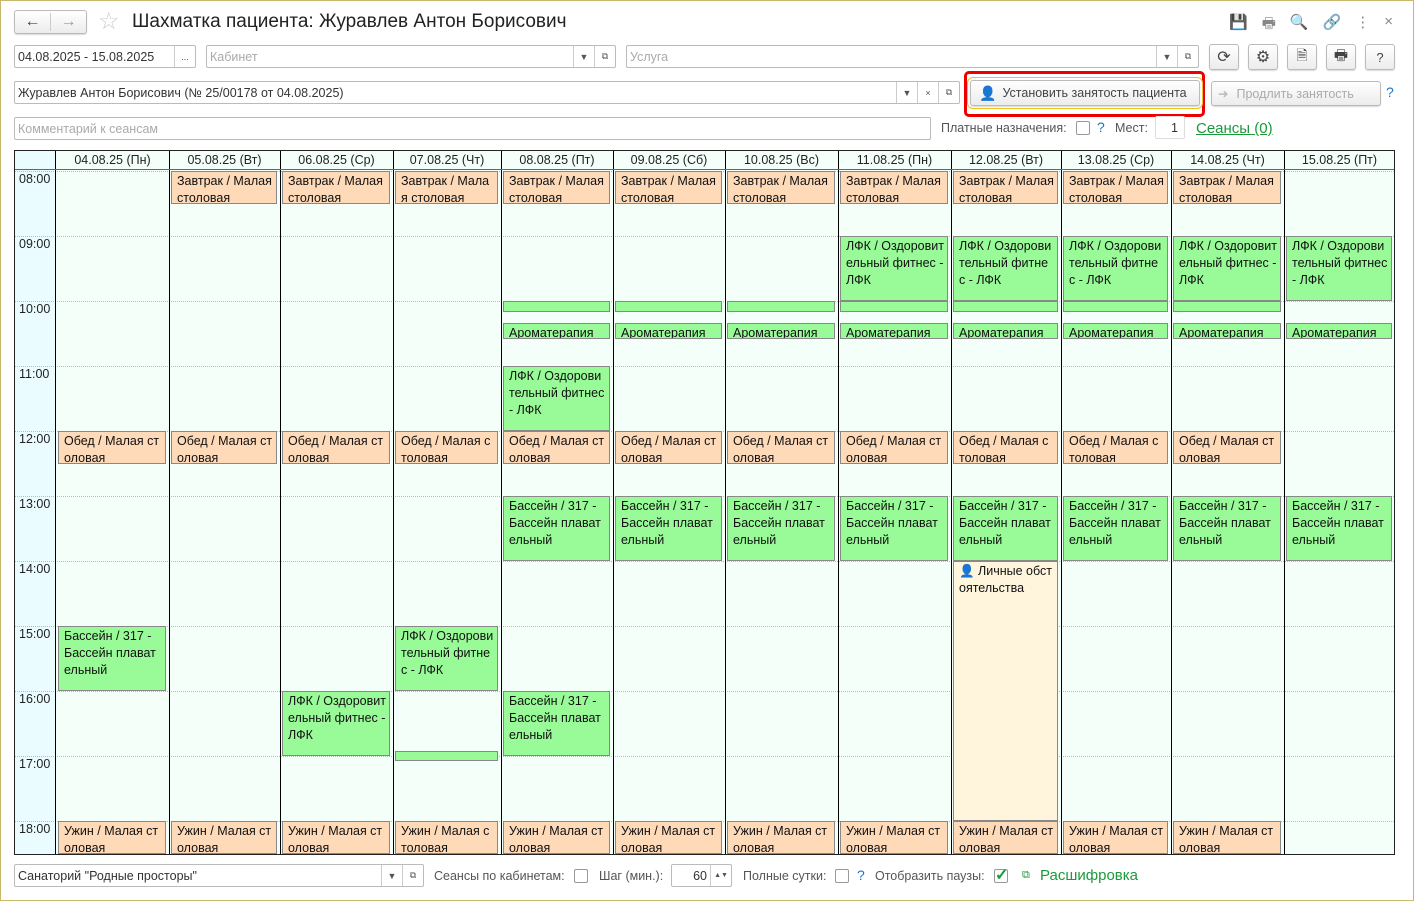 The height and width of the screenshot is (901, 1414). What do you see at coordinates (1269, 25) in the screenshot?
I see `print-icon: 🖶` at bounding box center [1269, 25].